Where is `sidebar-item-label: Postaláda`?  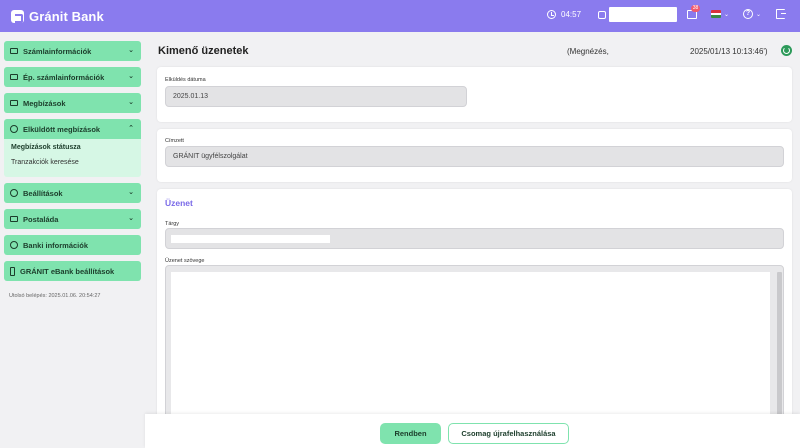 sidebar-item-label: Postaláda is located at coordinates (41, 219).